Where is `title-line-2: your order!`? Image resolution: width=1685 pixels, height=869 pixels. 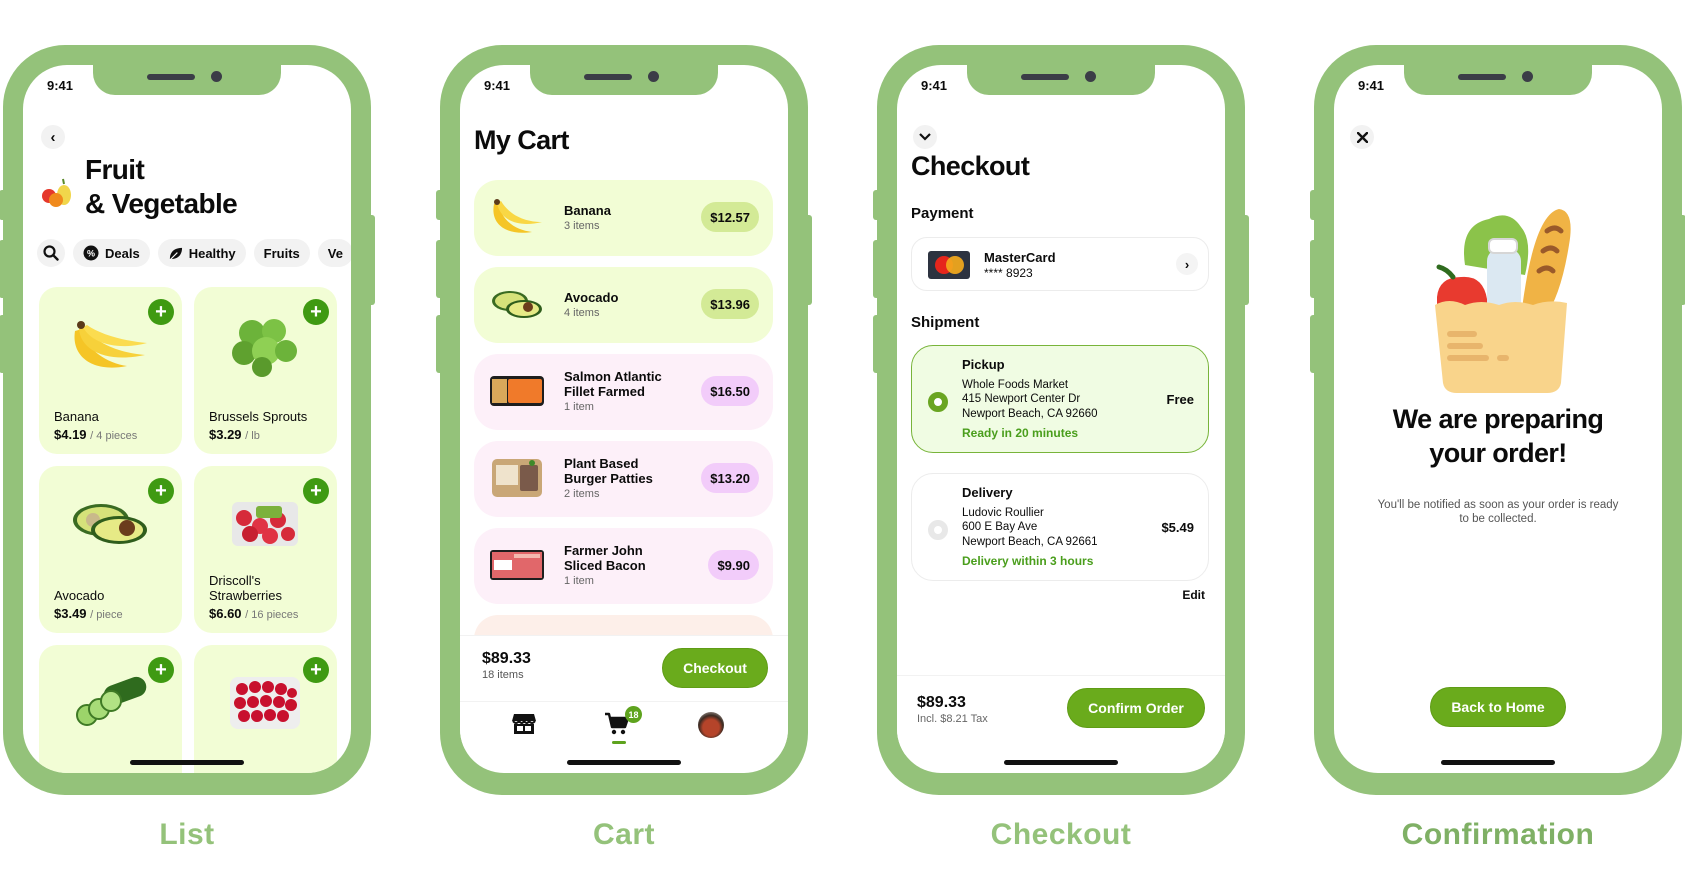 title-line-2: your order! is located at coordinates (1498, 453).